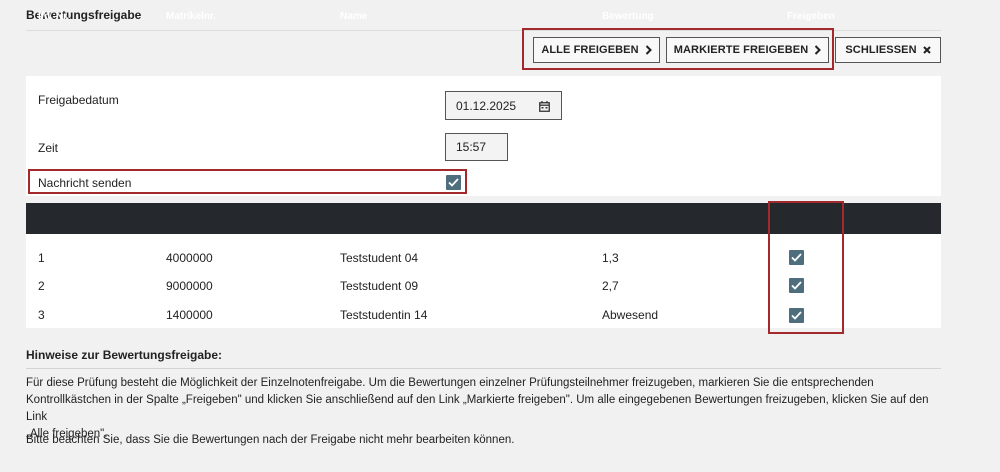 The image size is (1000, 472). What do you see at coordinates (191, 16) in the screenshot?
I see `column-header-matrikel: Matrikelnr.` at bounding box center [191, 16].